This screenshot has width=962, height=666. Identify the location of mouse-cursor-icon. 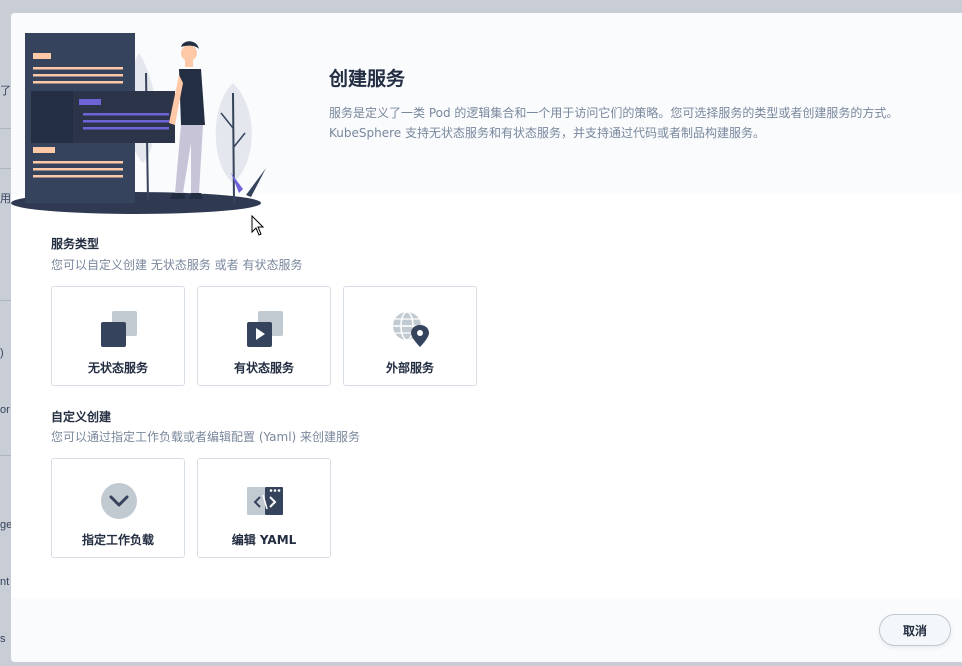
(258, 225).